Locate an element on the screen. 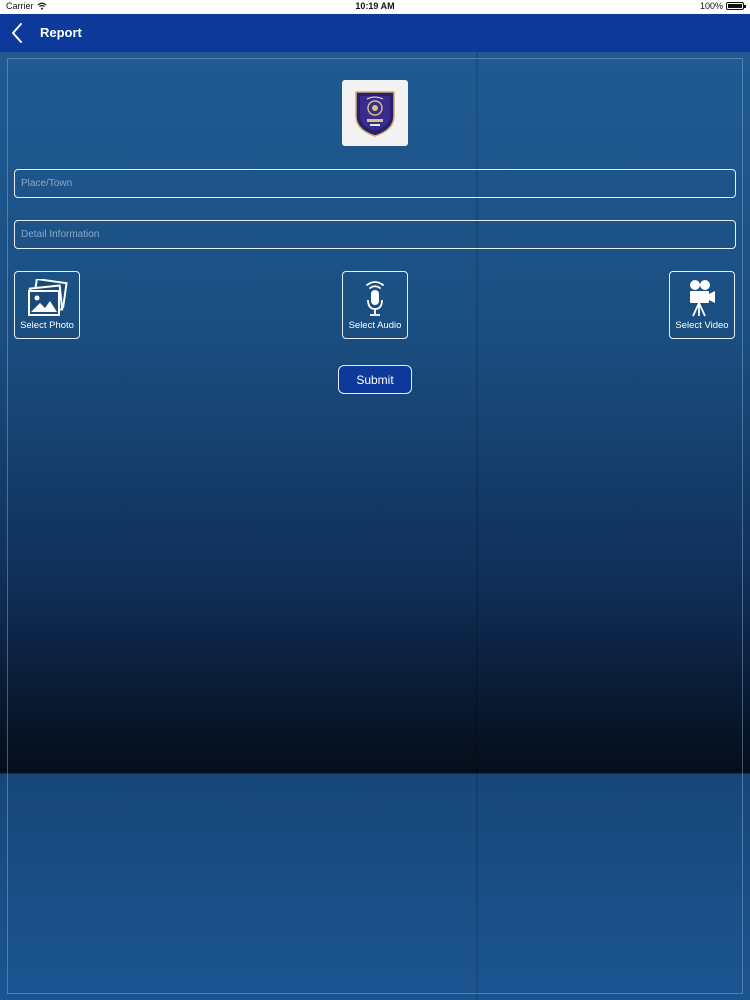  select-video-label: Select Video is located at coordinates (702, 325).